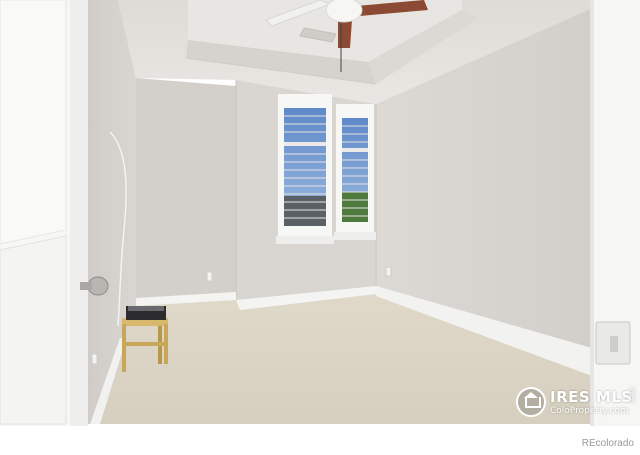 The image size is (640, 455). What do you see at coordinates (591, 397) in the screenshot?
I see `watermark-brand: IRES MLS` at bounding box center [591, 397].